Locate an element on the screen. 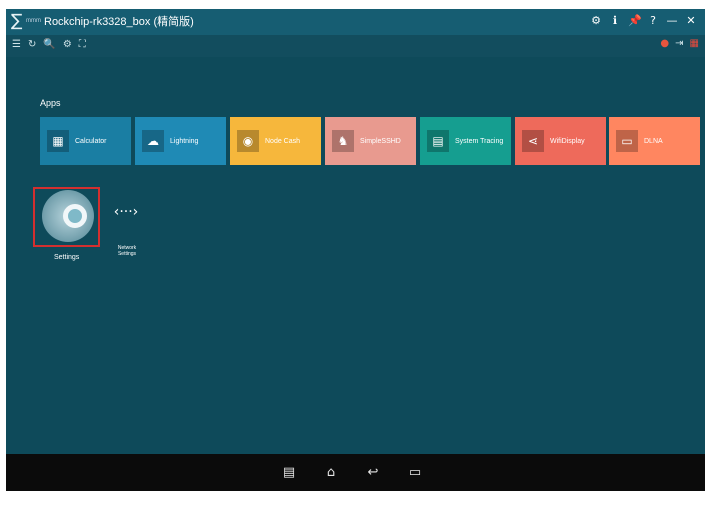 The image size is (711, 505). app-tile-label: Calculator is located at coordinates (91, 141).